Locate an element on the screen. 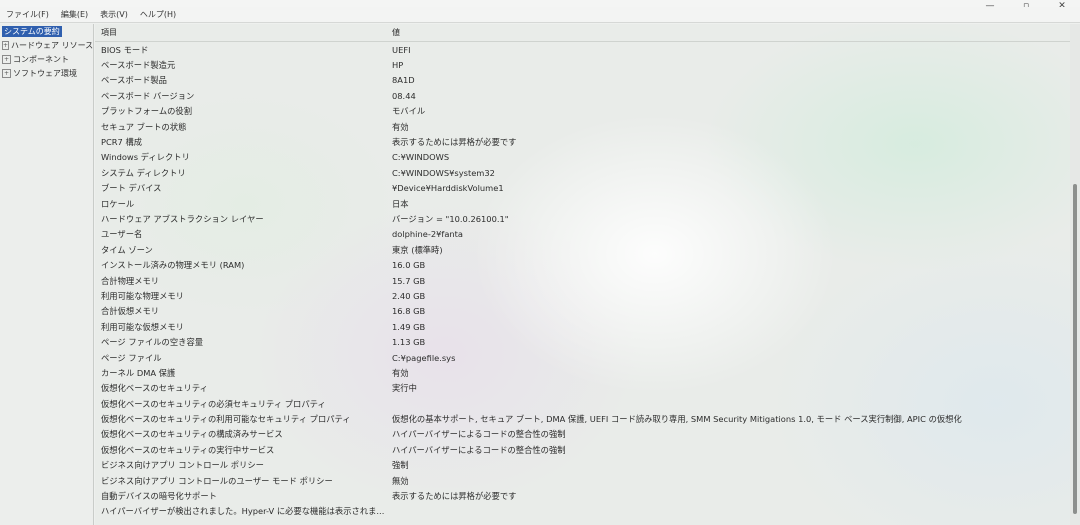 This screenshot has width=1080, height=525. tree-item-software-environment: + ソフトウェア環境 is located at coordinates (46, 73).